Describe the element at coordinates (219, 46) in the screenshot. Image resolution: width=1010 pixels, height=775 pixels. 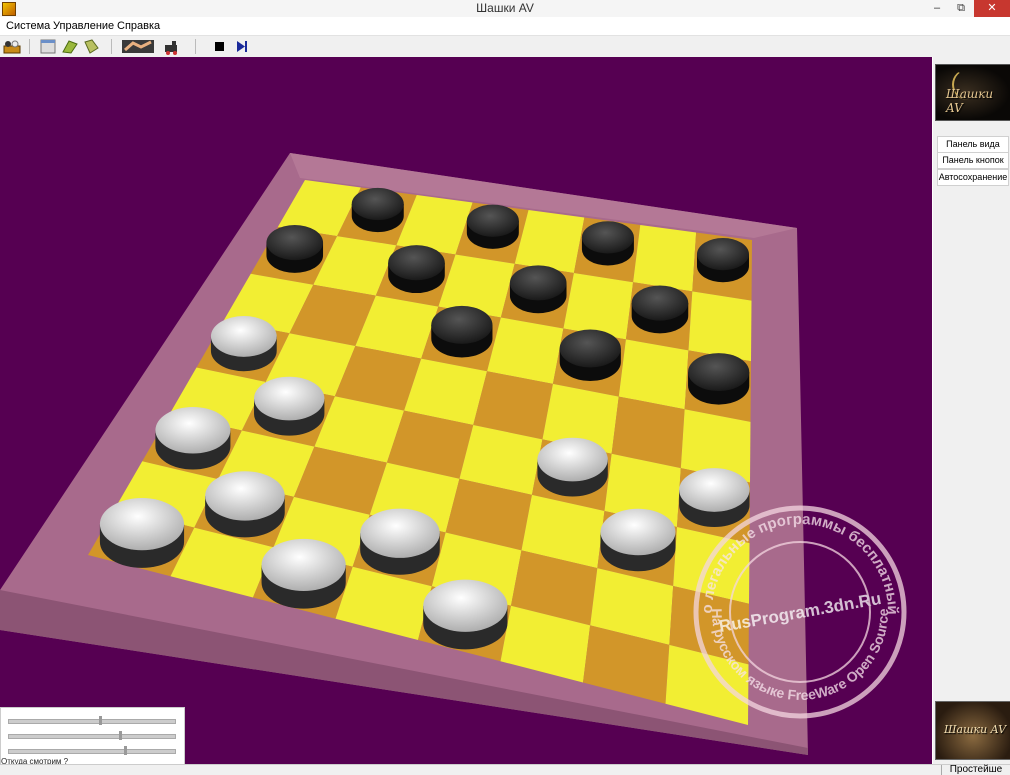
I see `stop-icon` at that location.